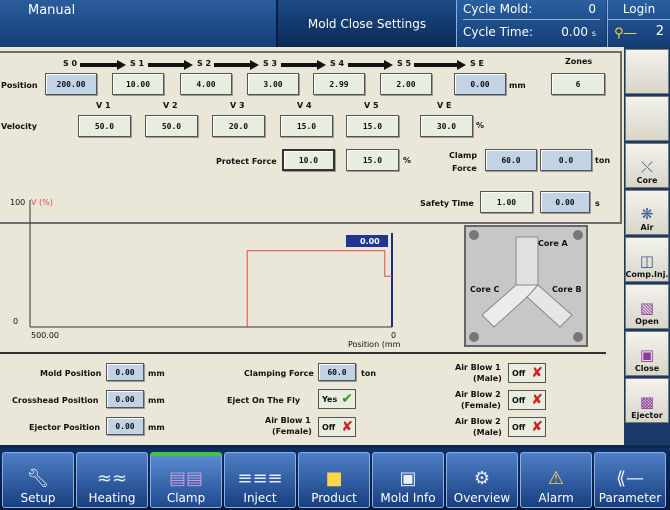 The height and width of the screenshot is (510, 670). I want to click on position-s2-field: 4.00, so click(206, 84).